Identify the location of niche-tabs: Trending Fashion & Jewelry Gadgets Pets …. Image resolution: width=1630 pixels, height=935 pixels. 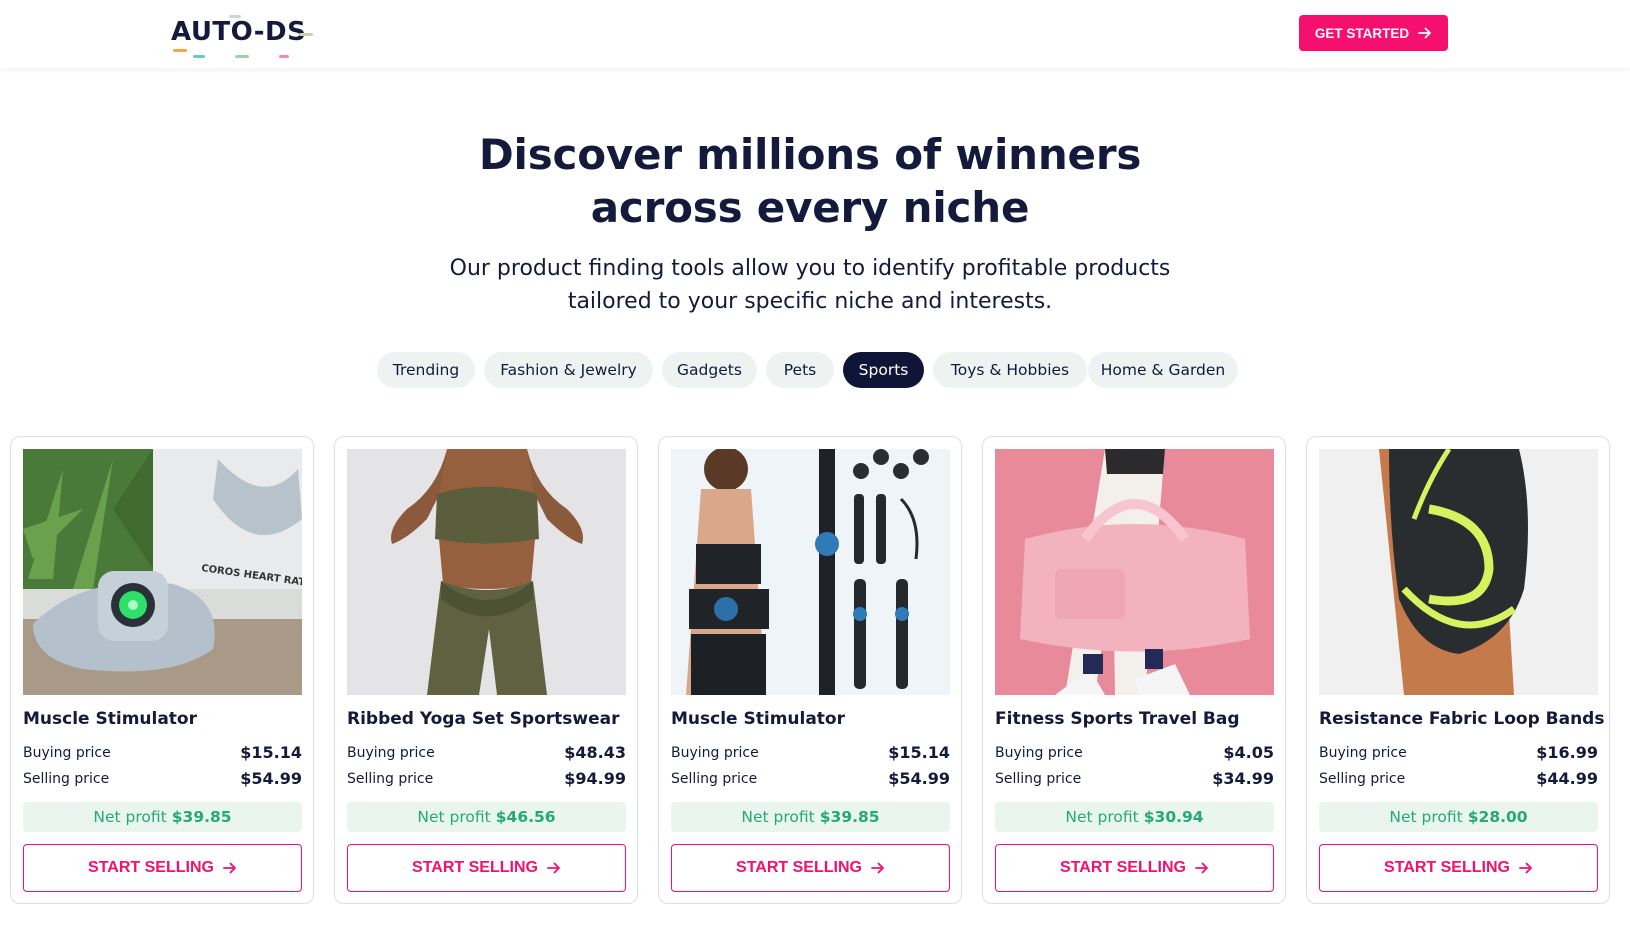
(815, 370).